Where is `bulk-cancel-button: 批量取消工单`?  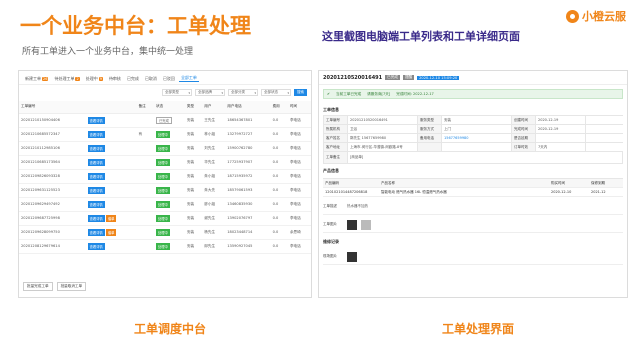 bulk-cancel-button: 批量取消工单 is located at coordinates (71, 286).